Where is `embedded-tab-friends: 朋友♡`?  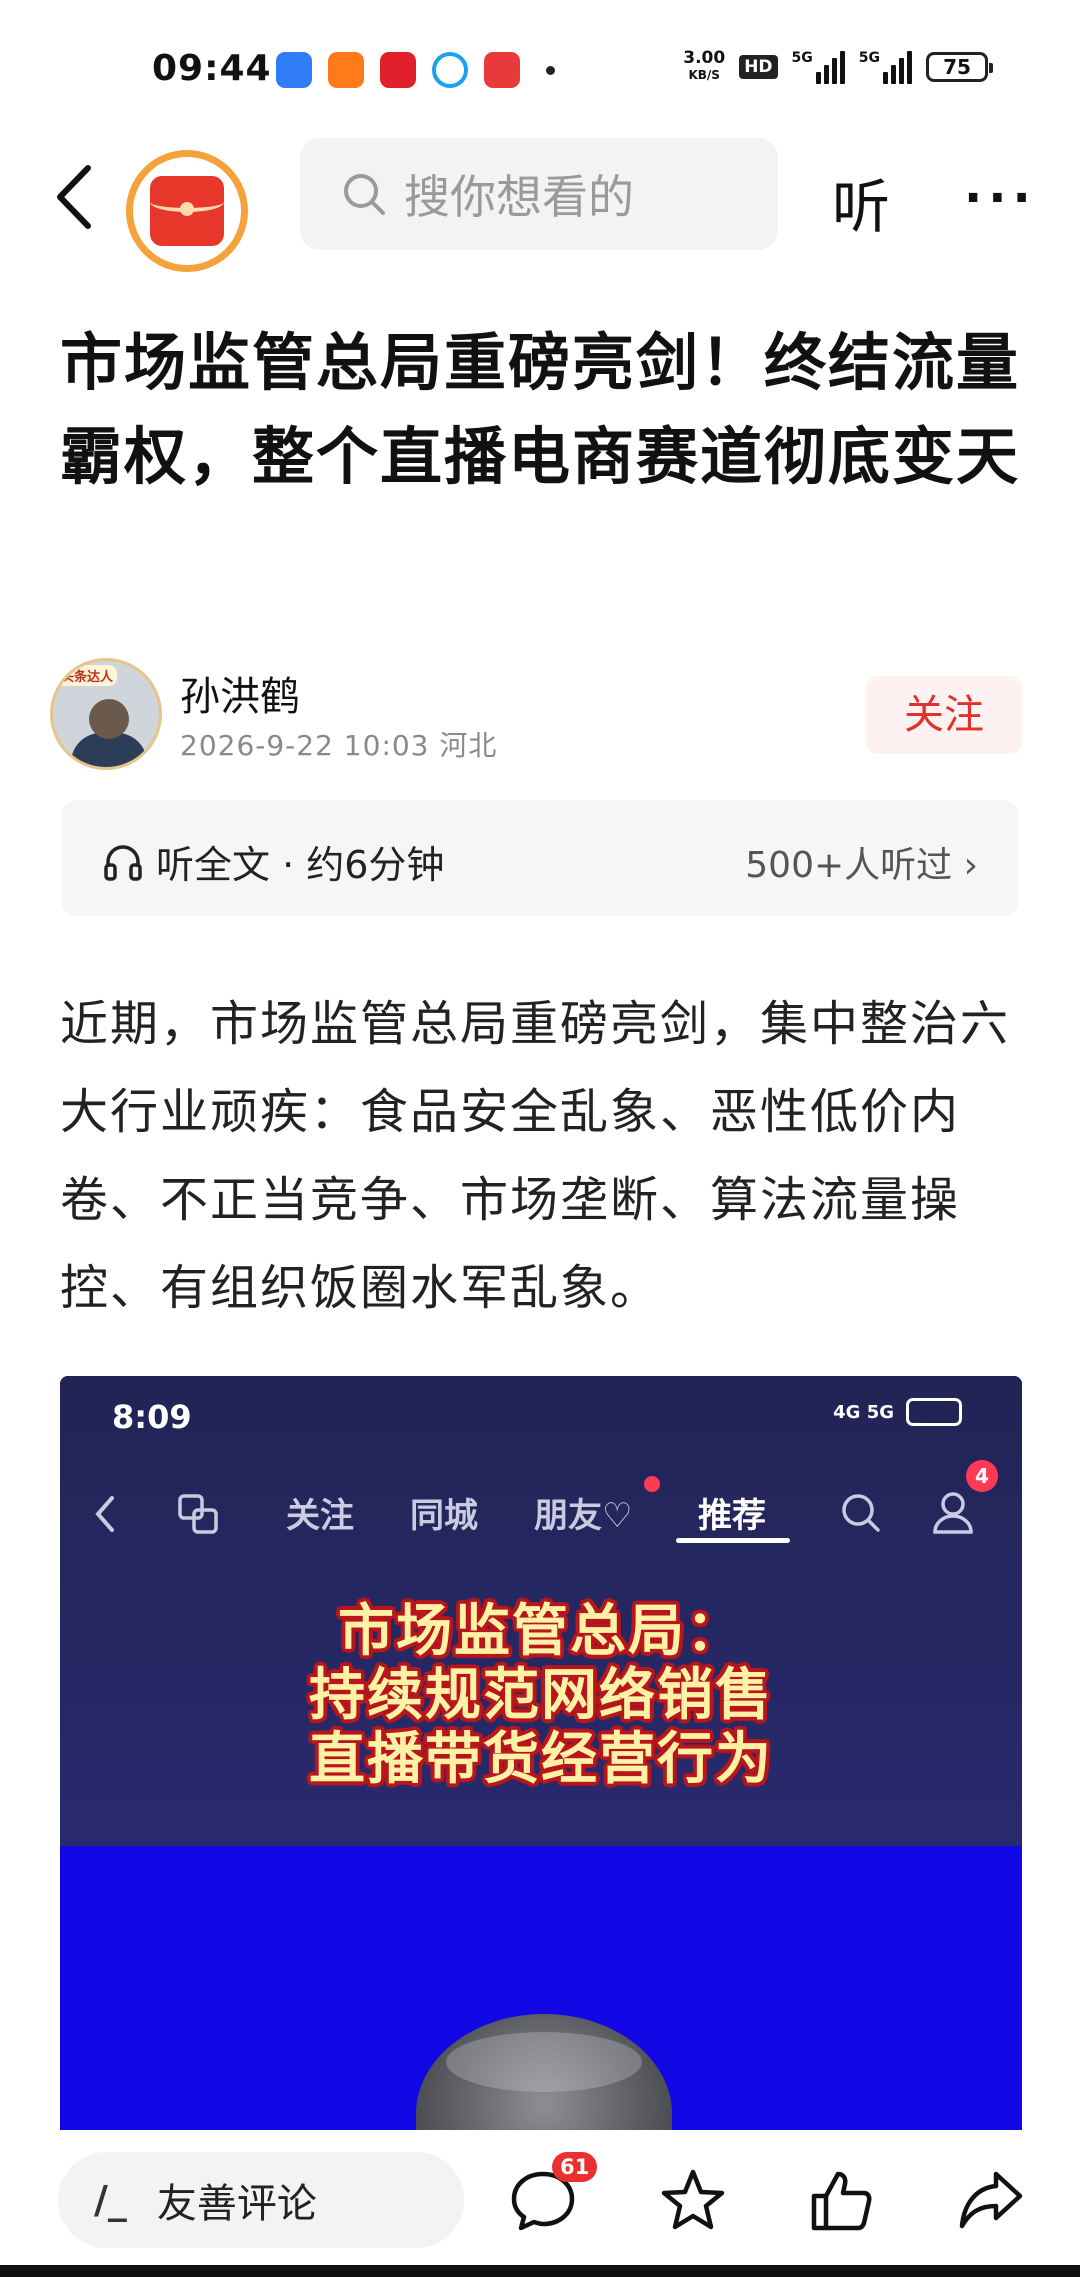
embedded-tab-friends: 朋友♡ is located at coordinates (583, 1516).